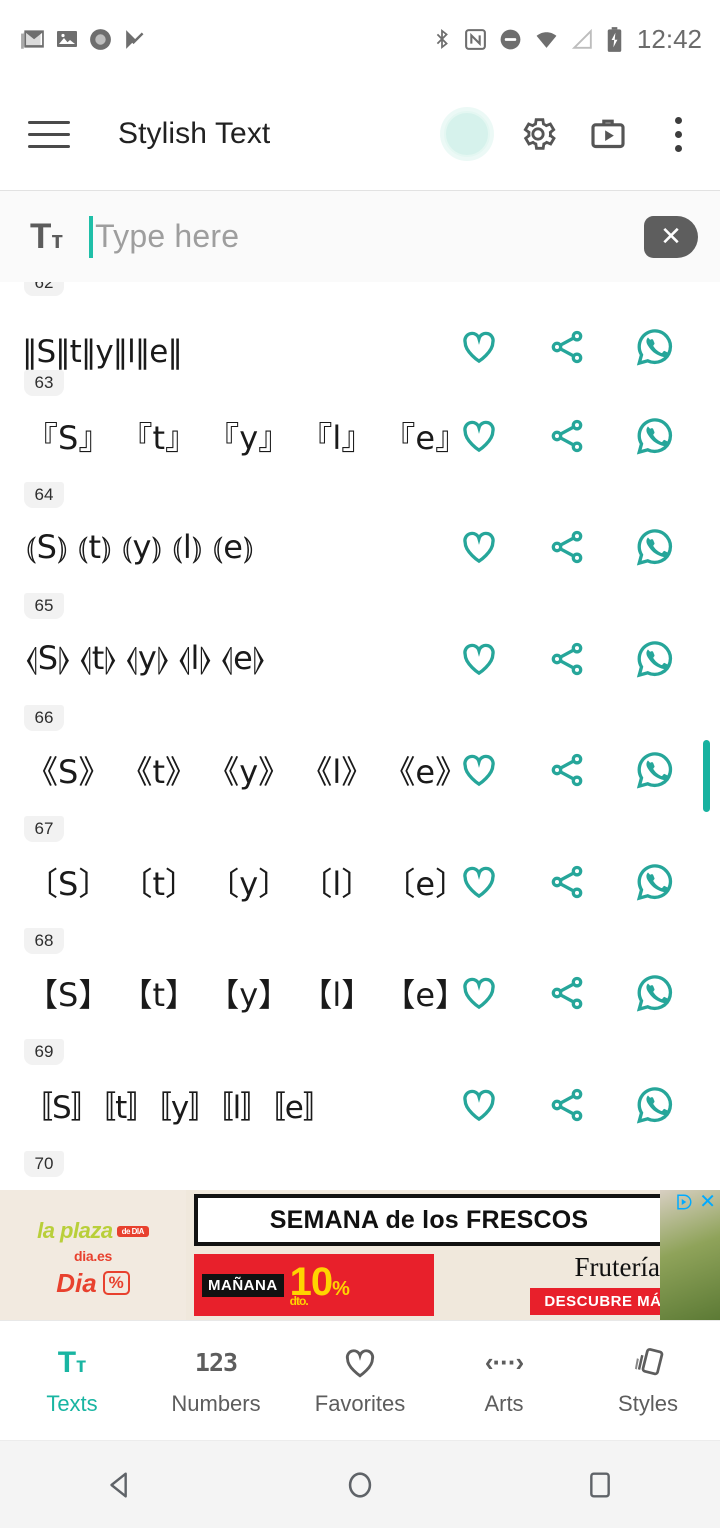 The image size is (720, 1529). What do you see at coordinates (239, 658) in the screenshot?
I see `row-style-text: ⦉S⦊ ⦉t⦊ ⦉y⦊ ⦉l⦊ ⦉e⦊` at bounding box center [239, 658].